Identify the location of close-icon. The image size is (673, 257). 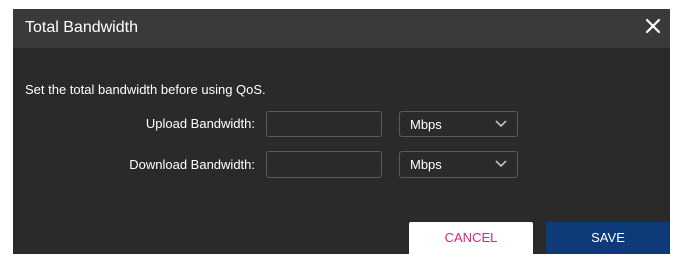
(653, 26).